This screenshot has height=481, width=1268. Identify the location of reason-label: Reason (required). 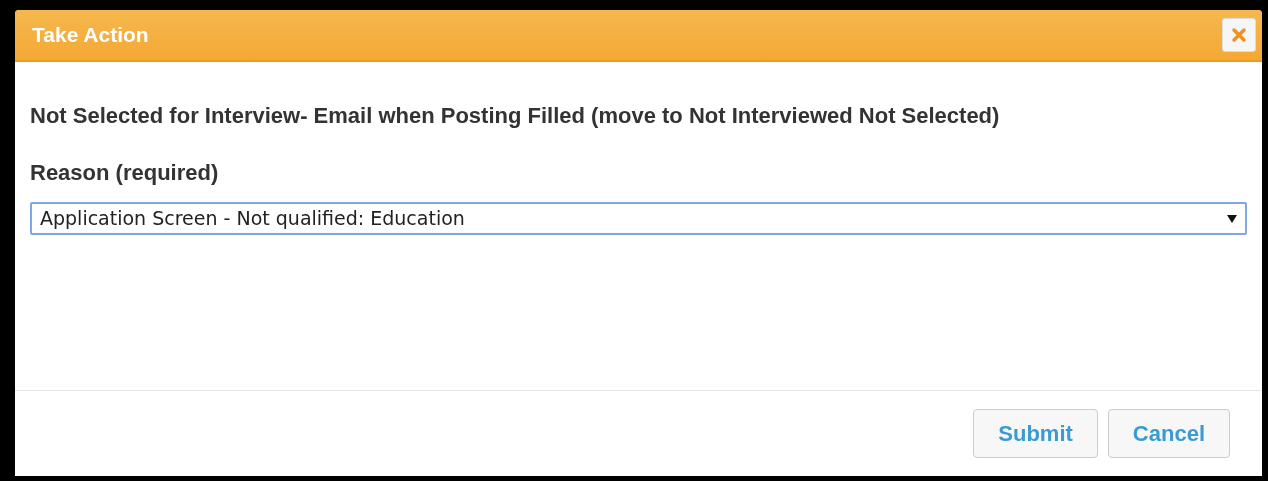
(125, 173).